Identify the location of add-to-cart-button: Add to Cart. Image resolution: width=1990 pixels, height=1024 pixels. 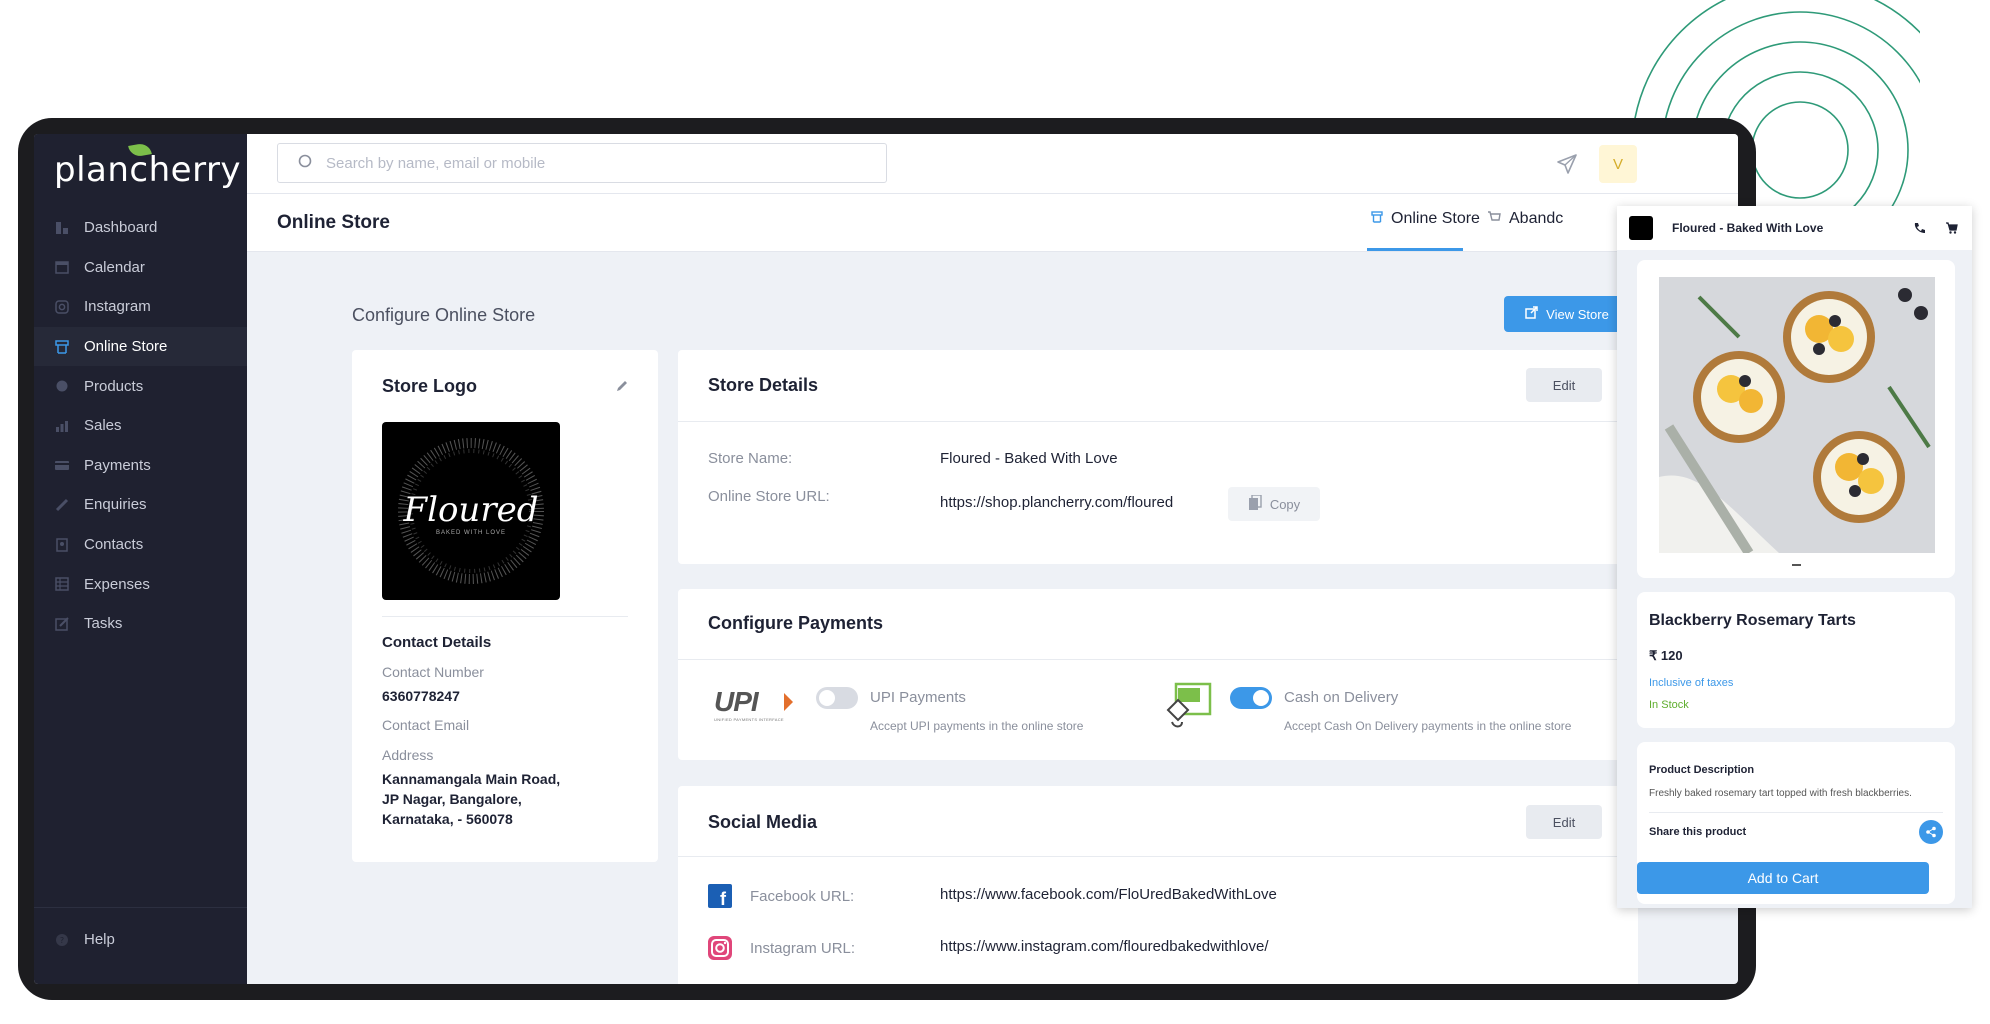
(1783, 878).